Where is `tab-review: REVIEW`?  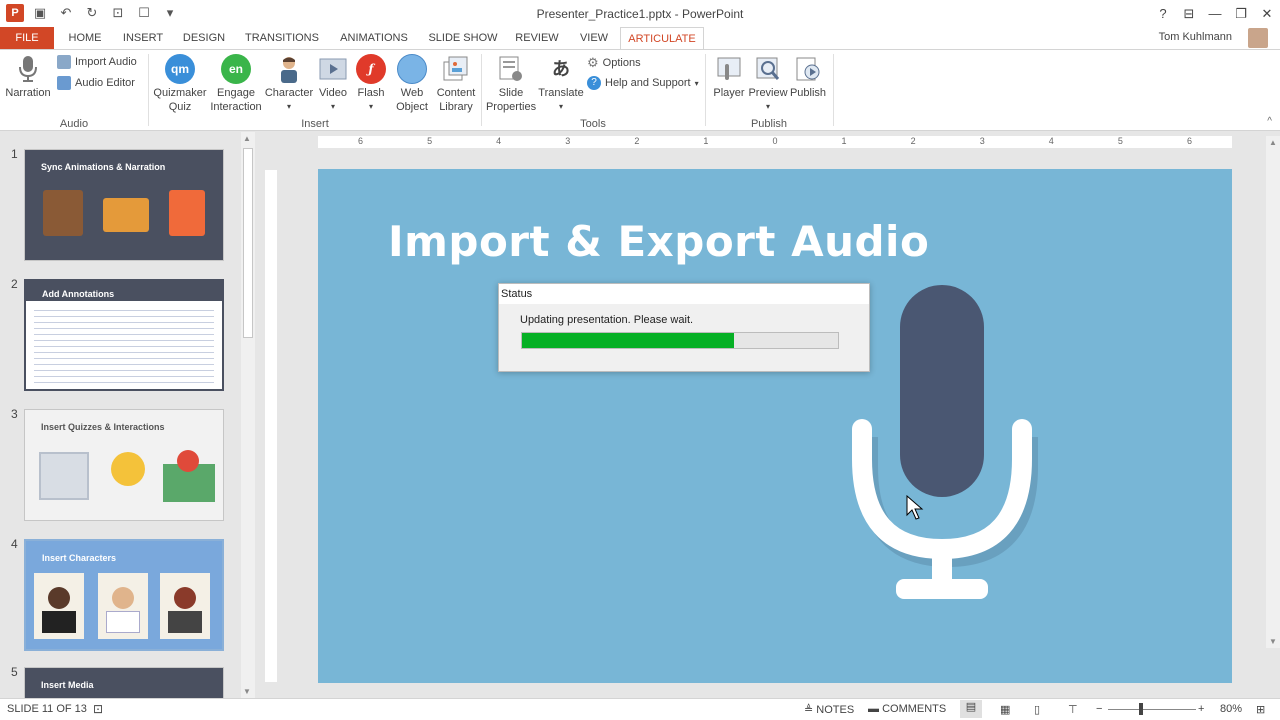 tab-review: REVIEW is located at coordinates (537, 38).